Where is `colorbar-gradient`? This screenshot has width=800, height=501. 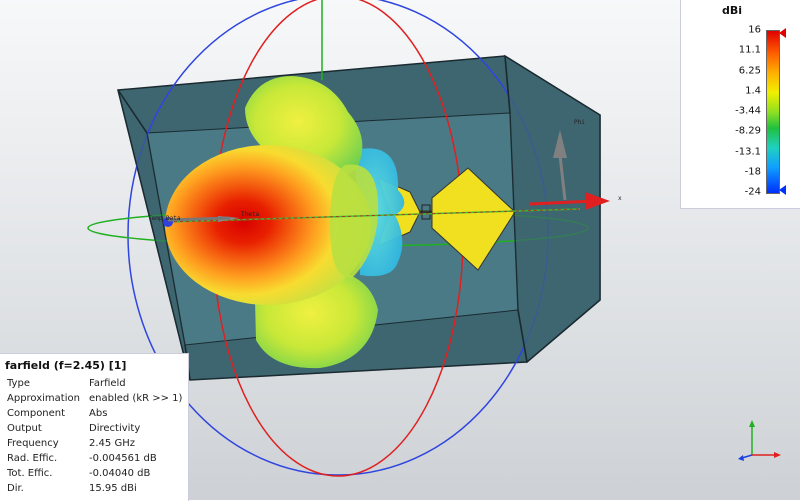 colorbar-gradient is located at coordinates (773, 112).